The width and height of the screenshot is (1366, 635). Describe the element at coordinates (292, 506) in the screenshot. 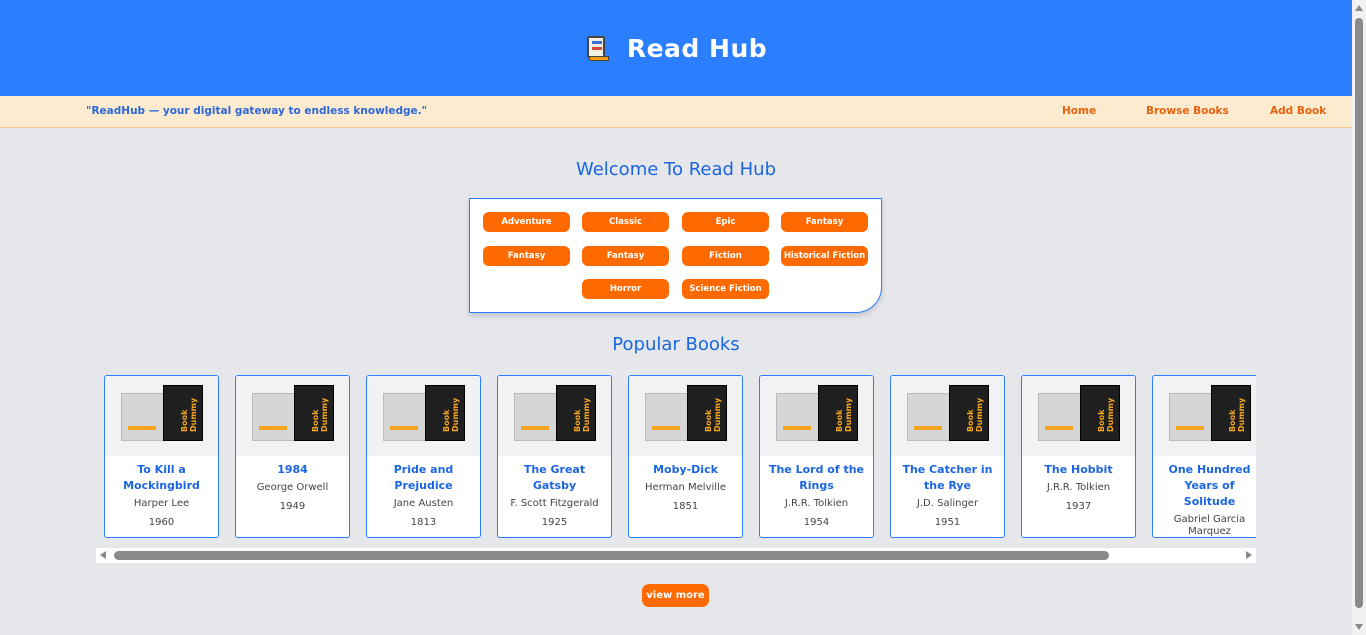

I see `book-year: 1949` at that location.